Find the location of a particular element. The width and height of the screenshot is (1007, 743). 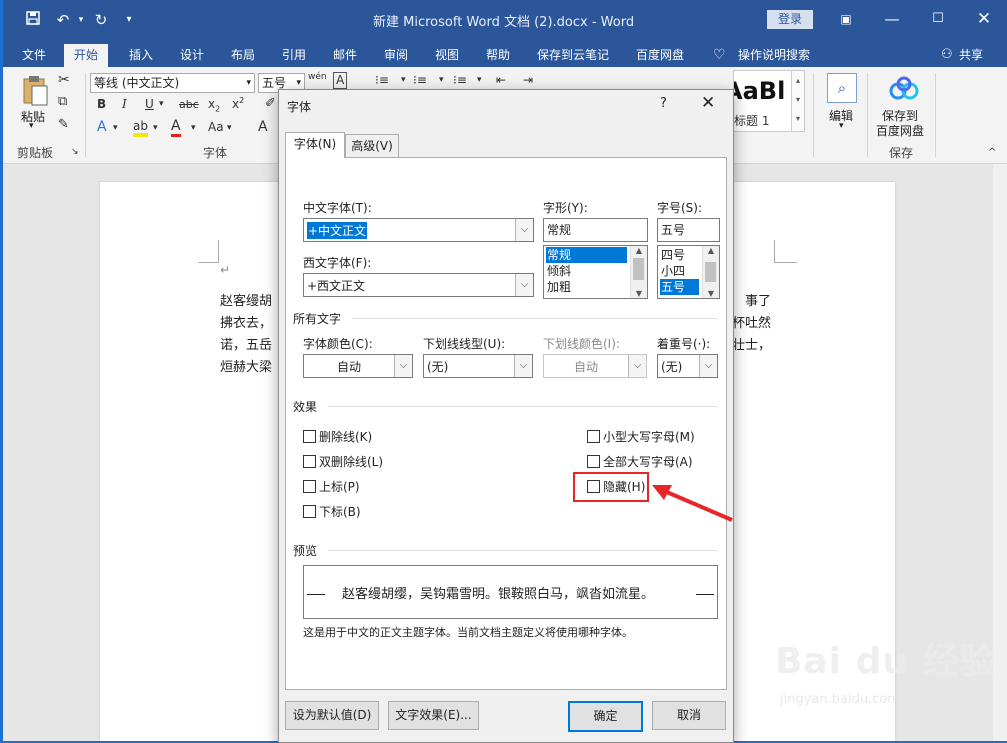

minimize-icon: — is located at coordinates (892, 19).